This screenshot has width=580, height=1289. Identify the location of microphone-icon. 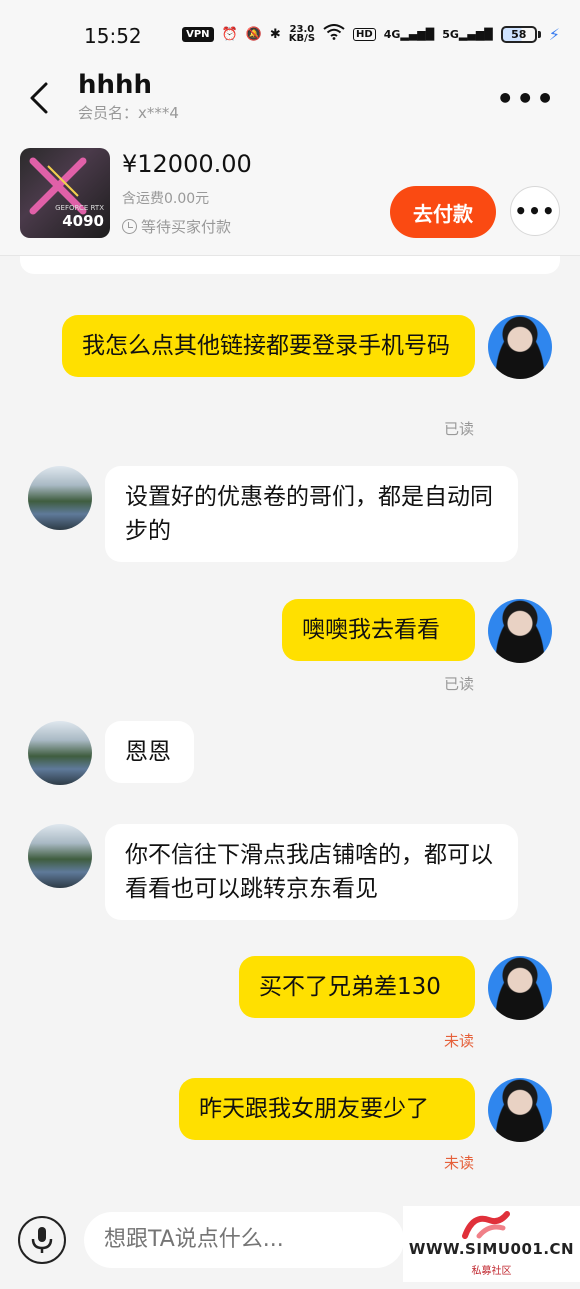
(42, 1240).